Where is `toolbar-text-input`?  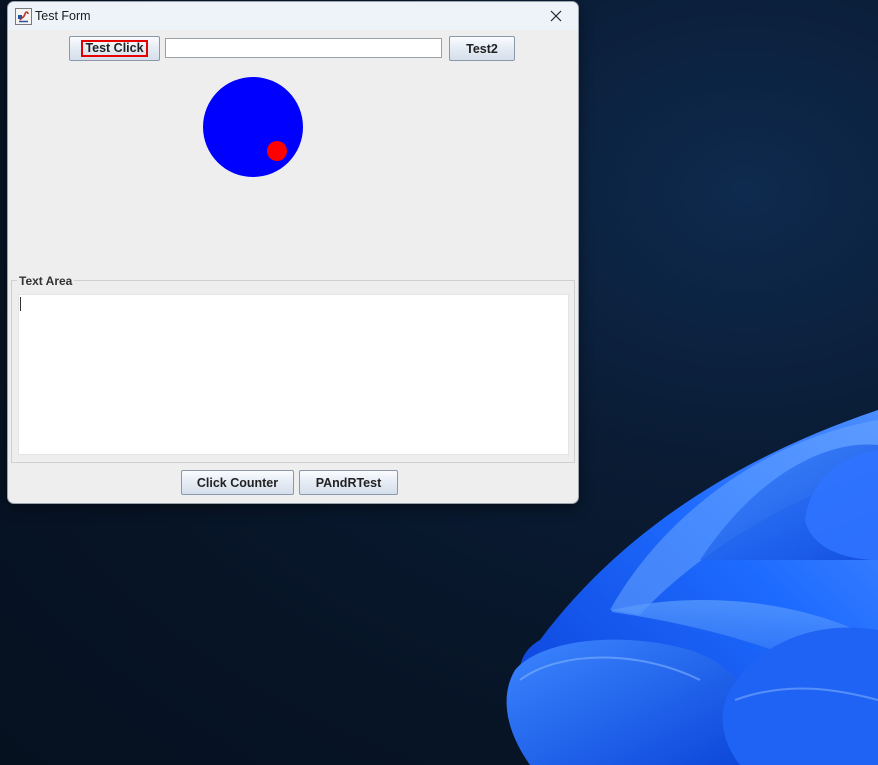
toolbar-text-input is located at coordinates (303, 48).